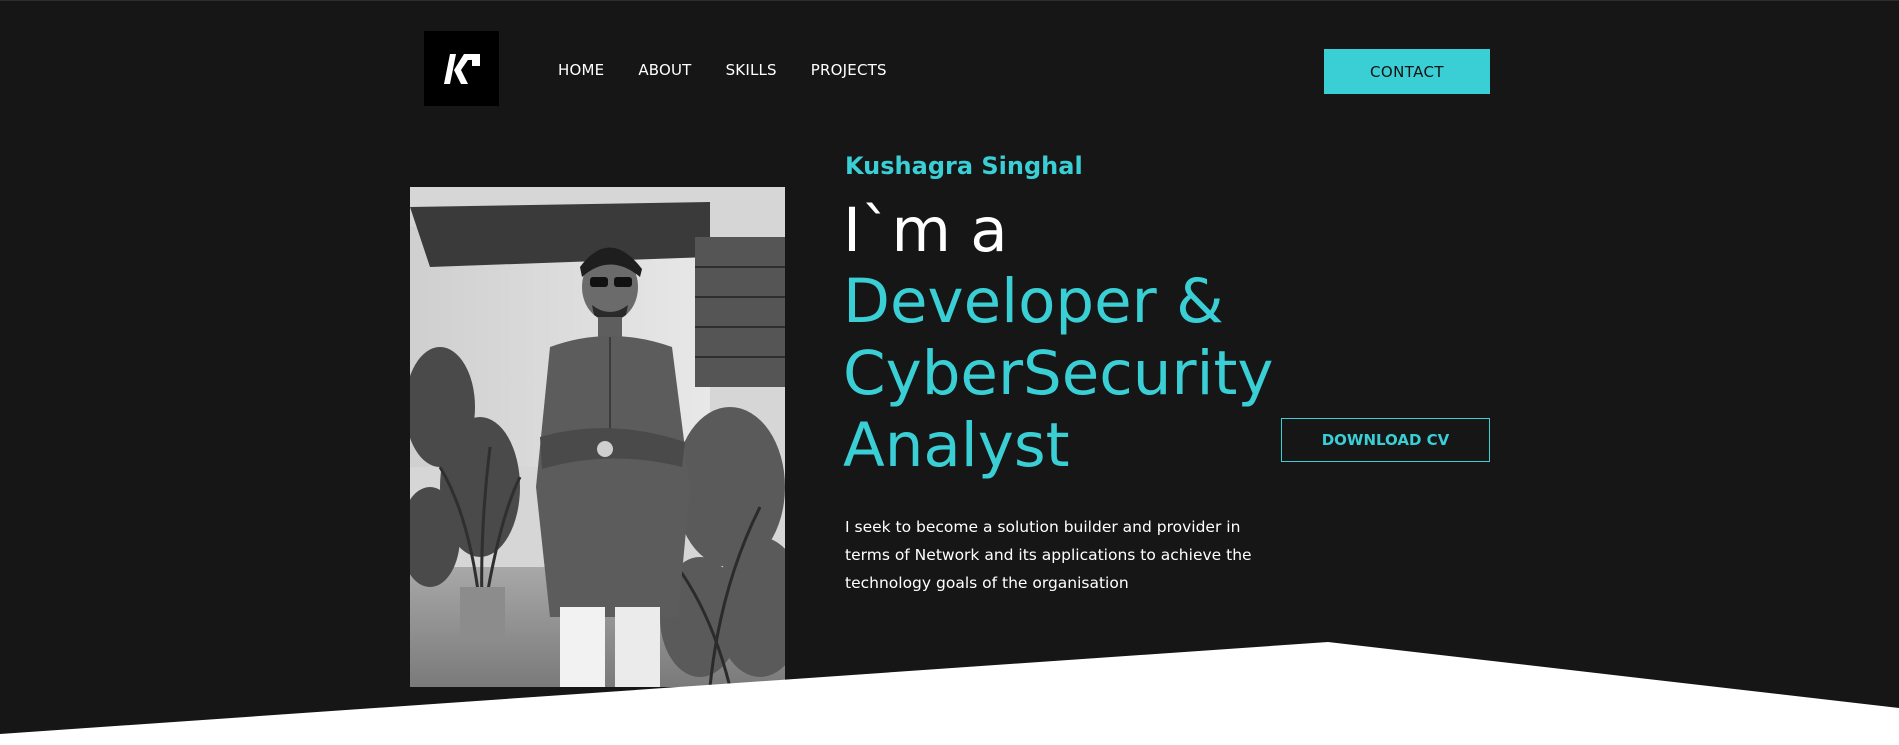  Describe the element at coordinates (1407, 71) in the screenshot. I see `contact-button: CONTACT` at that location.